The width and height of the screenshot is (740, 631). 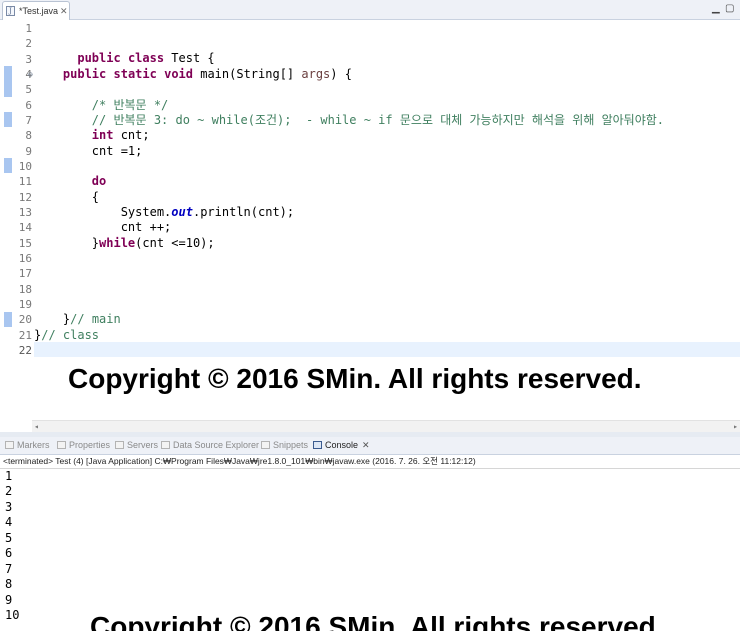 I want to click on line-number: 14, so click(x=25, y=227).